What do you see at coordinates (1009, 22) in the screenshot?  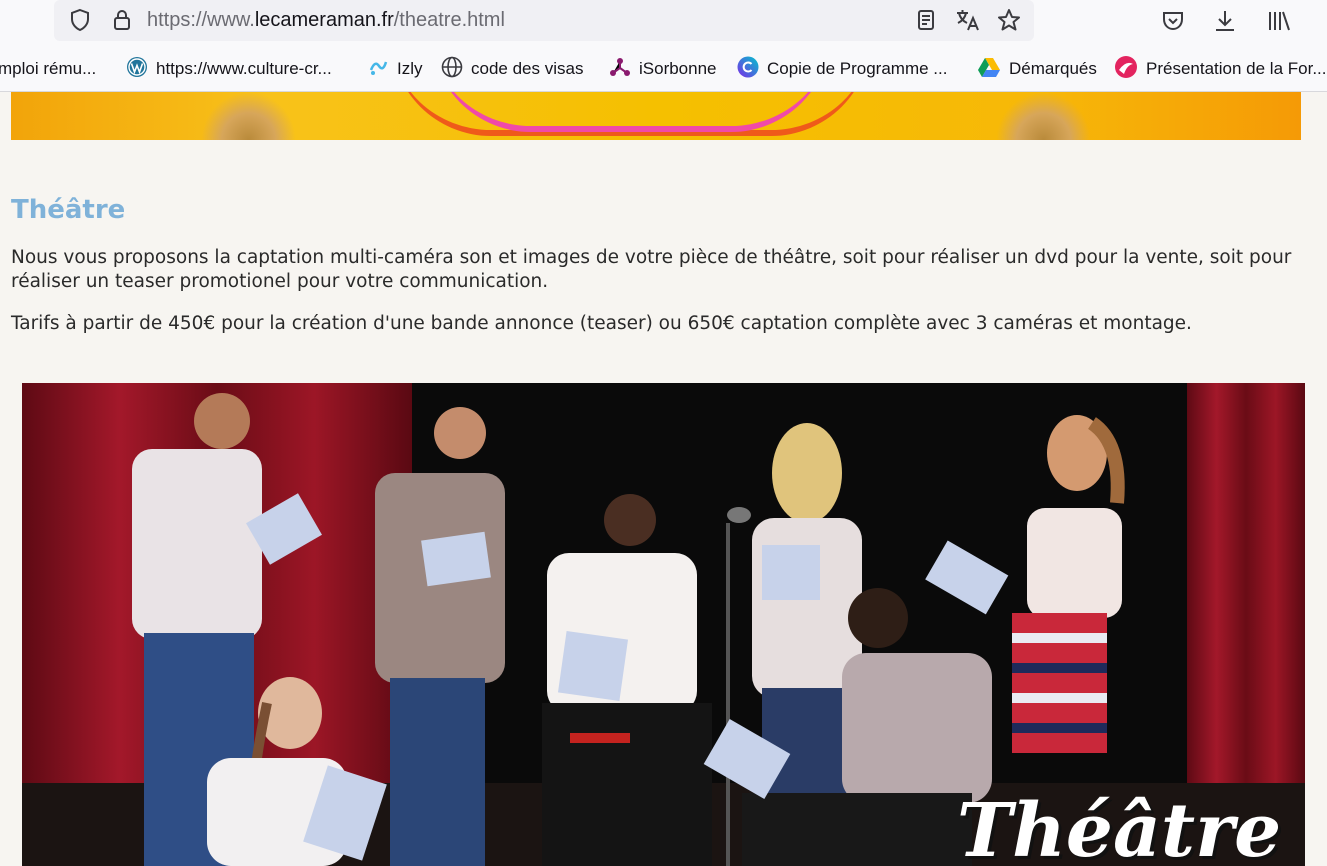 I see `star-icon` at bounding box center [1009, 22].